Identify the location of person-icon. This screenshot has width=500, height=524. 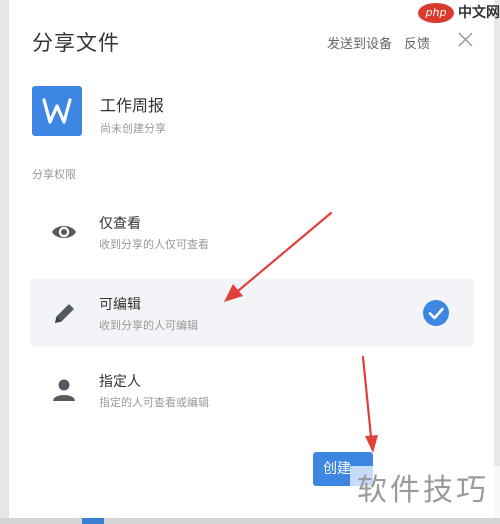
(64, 390).